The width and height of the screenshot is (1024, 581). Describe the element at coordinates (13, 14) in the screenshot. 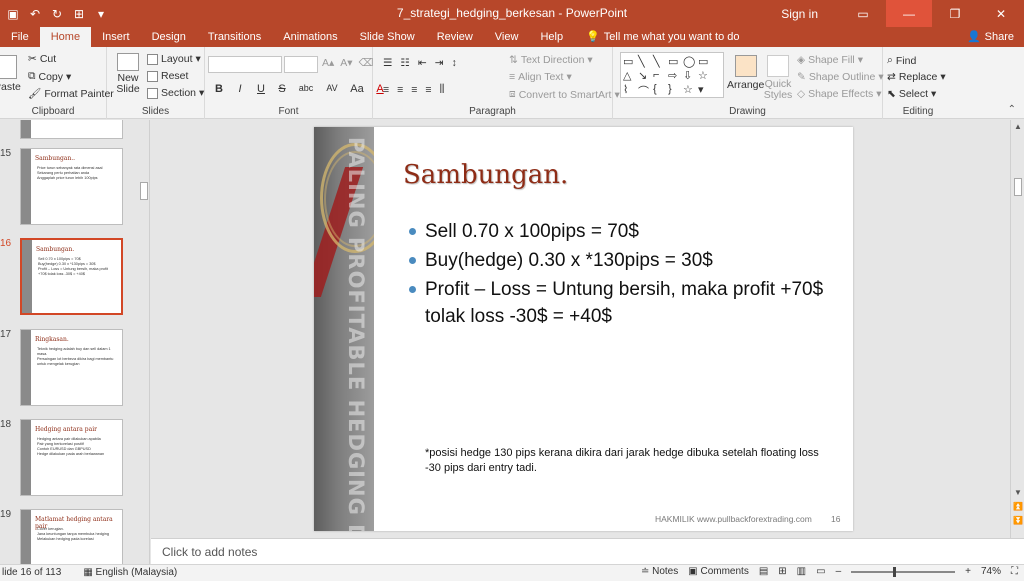

I see `save-icon: ▣` at that location.